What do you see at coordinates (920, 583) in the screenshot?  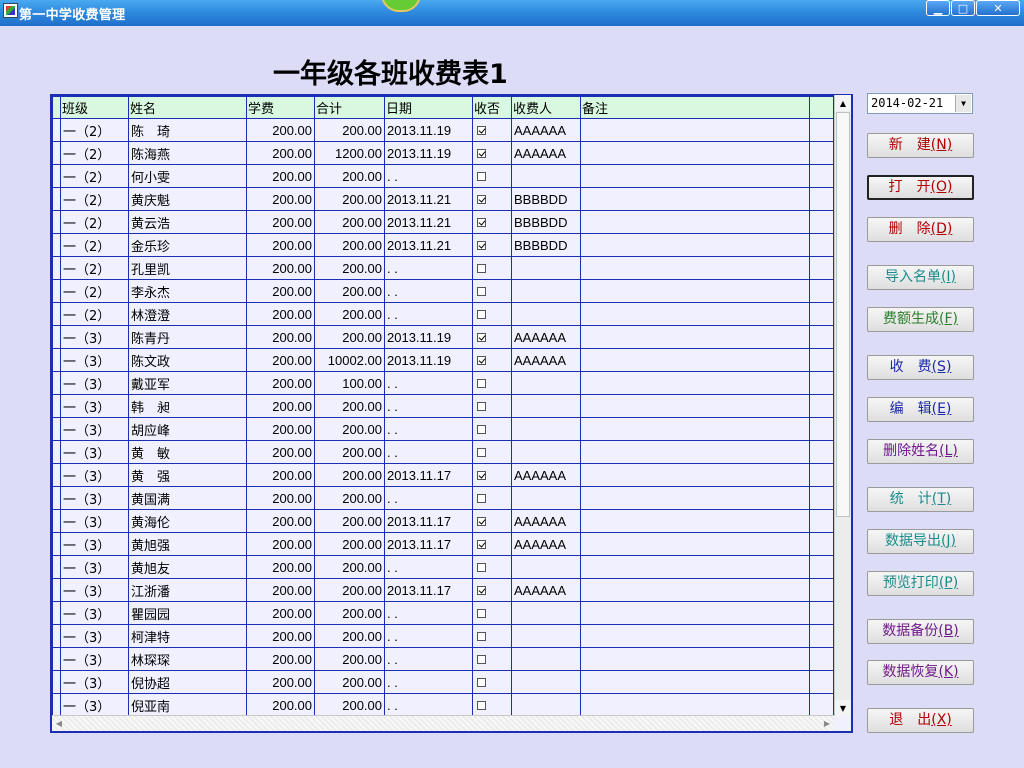 I see `preview-print-button: 预览打印(P)` at bounding box center [920, 583].